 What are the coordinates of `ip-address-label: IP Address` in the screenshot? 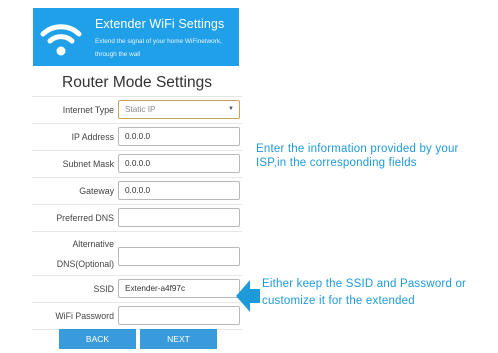 It's located at (92, 137).